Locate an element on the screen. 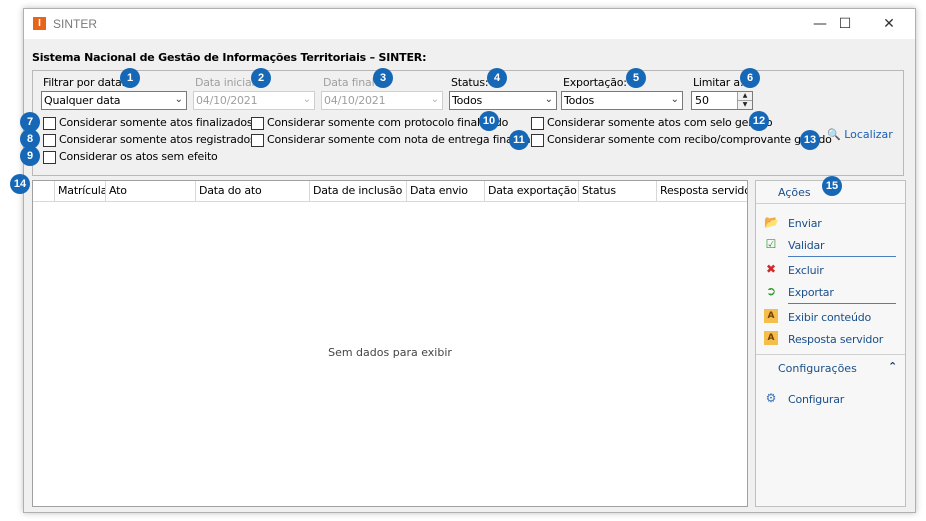 The height and width of the screenshot is (521, 926). grid-indicator-column is located at coordinates (44, 191).